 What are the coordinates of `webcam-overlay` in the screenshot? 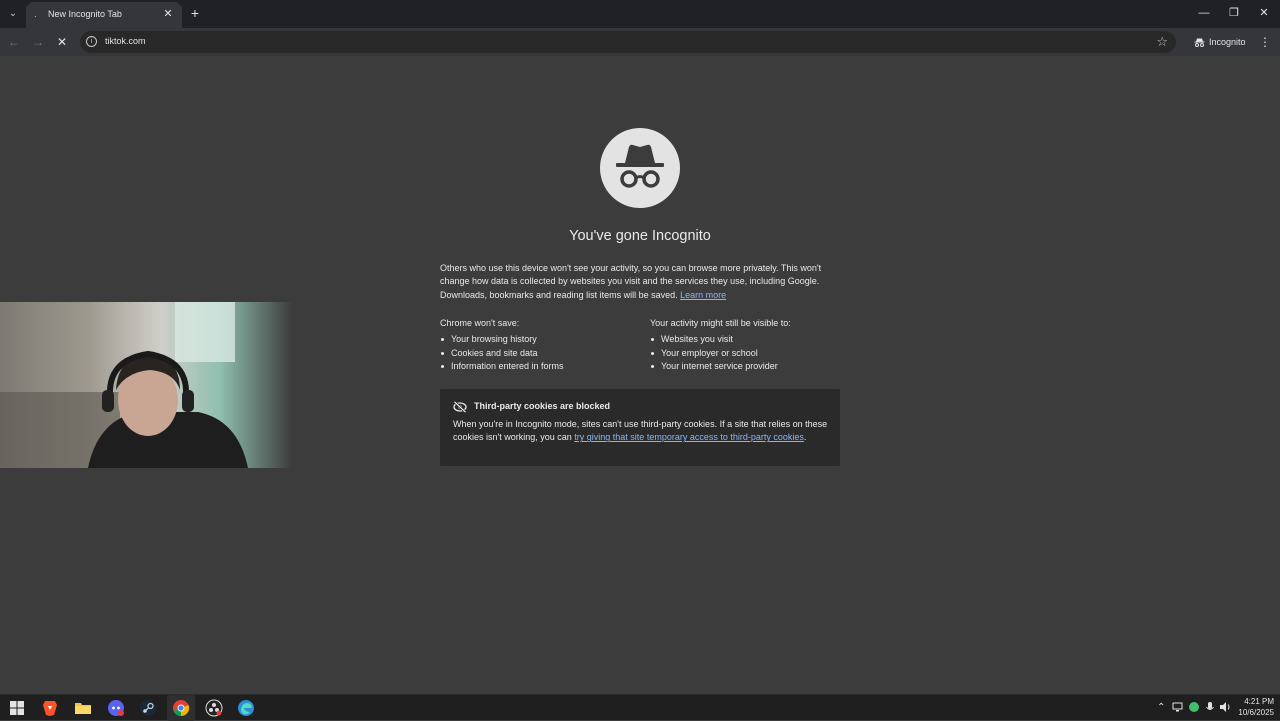 It's located at (146, 385).